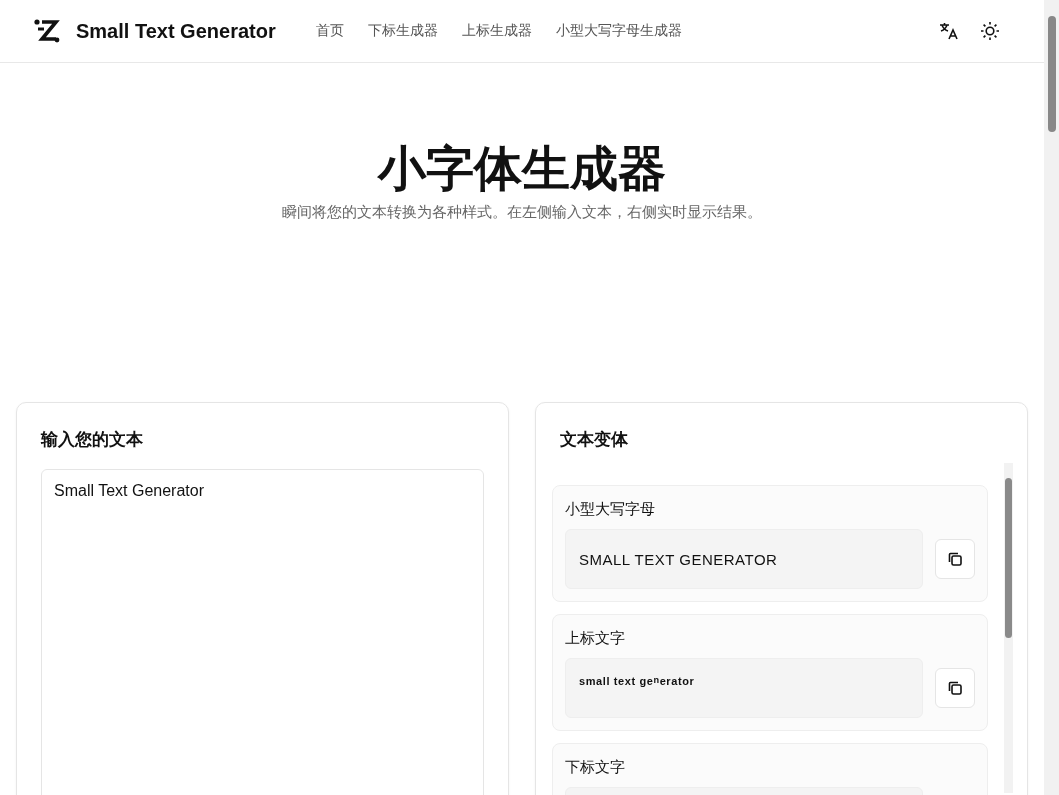  I want to click on logo-icon, so click(47, 31).